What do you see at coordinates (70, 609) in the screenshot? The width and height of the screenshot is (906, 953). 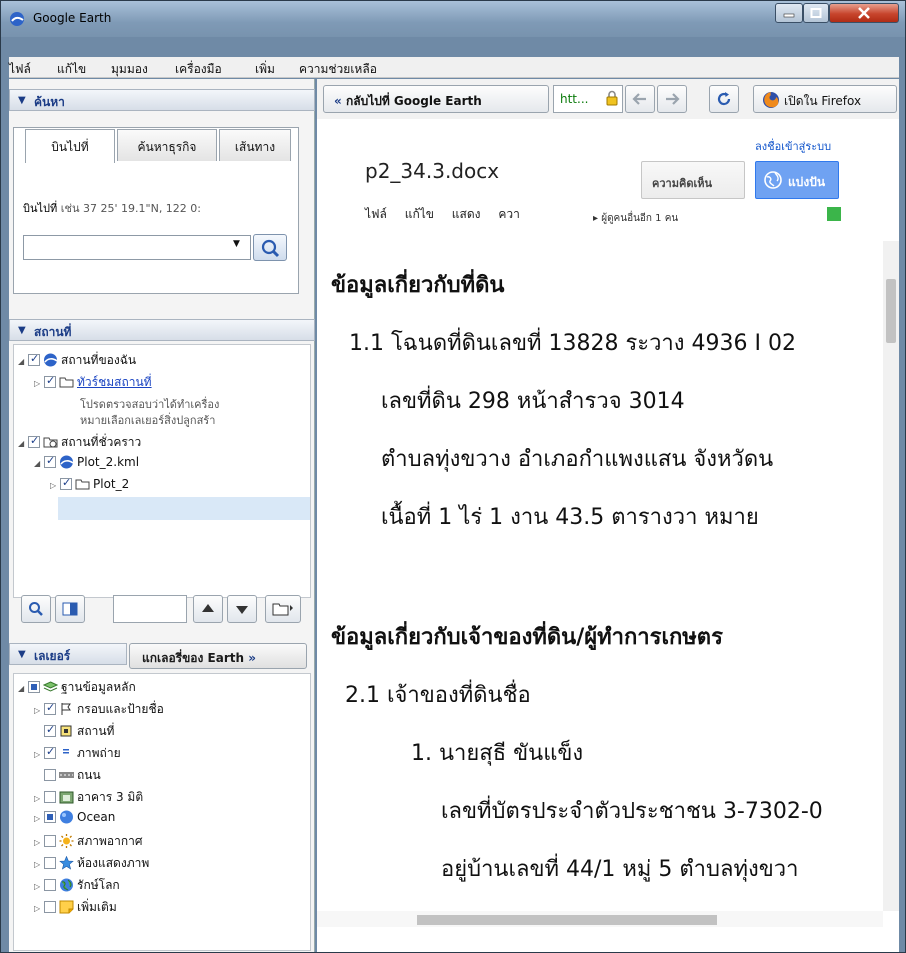 I see `toggle-panel-button` at bounding box center [70, 609].